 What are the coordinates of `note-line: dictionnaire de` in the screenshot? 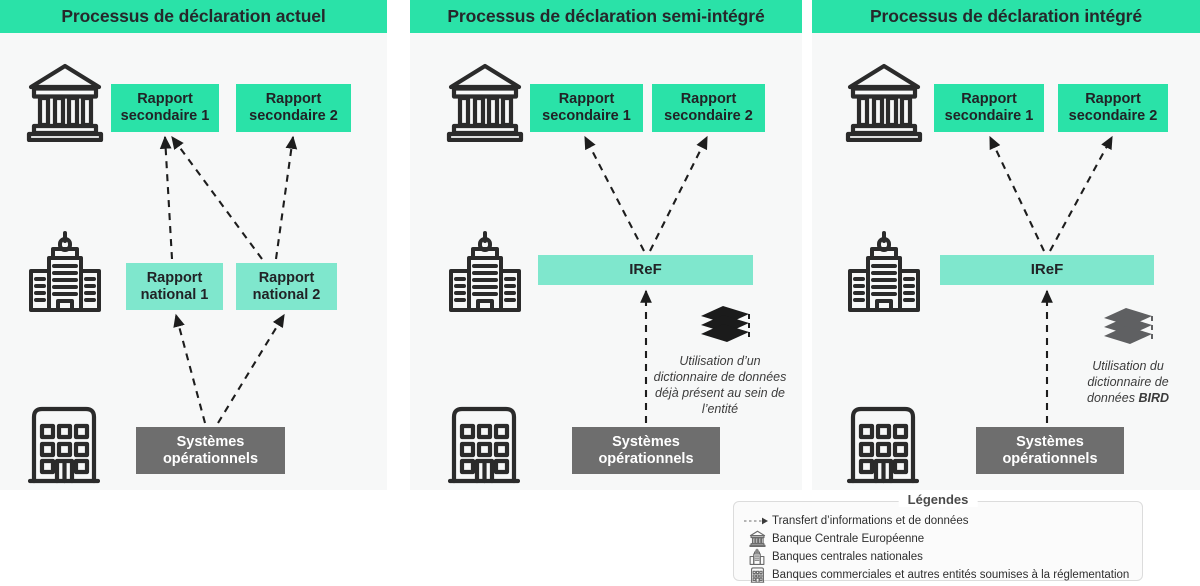 It's located at (1128, 382).